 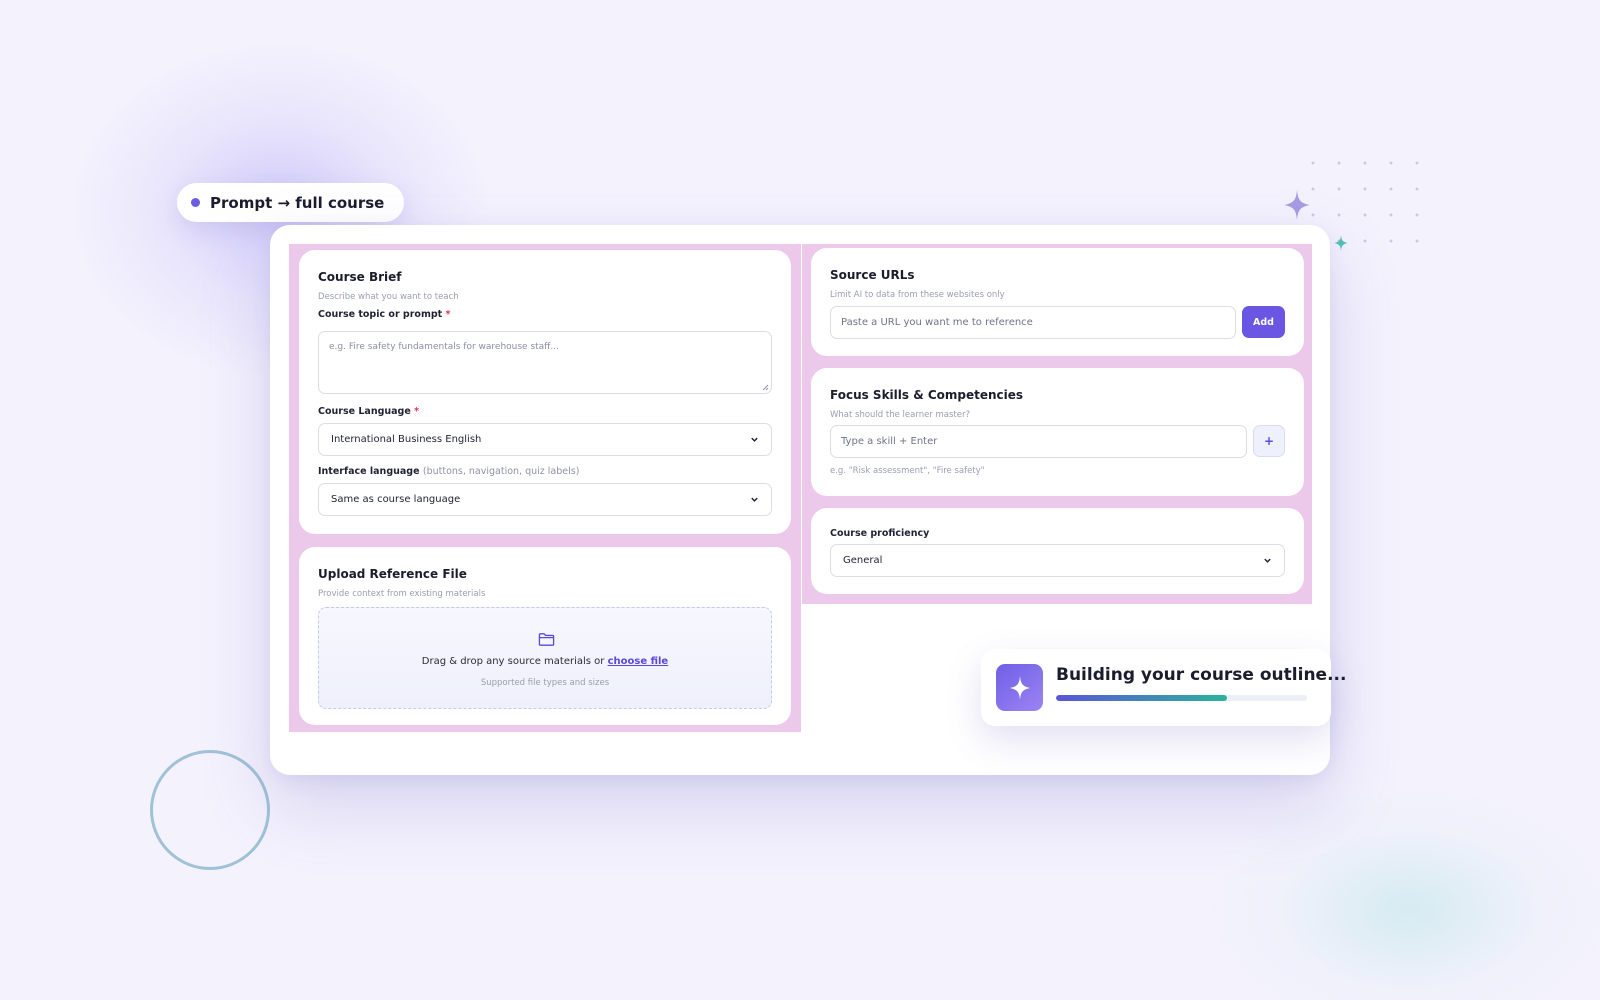 What do you see at coordinates (369, 471) in the screenshot?
I see `interface-language-label-text: Interface language` at bounding box center [369, 471].